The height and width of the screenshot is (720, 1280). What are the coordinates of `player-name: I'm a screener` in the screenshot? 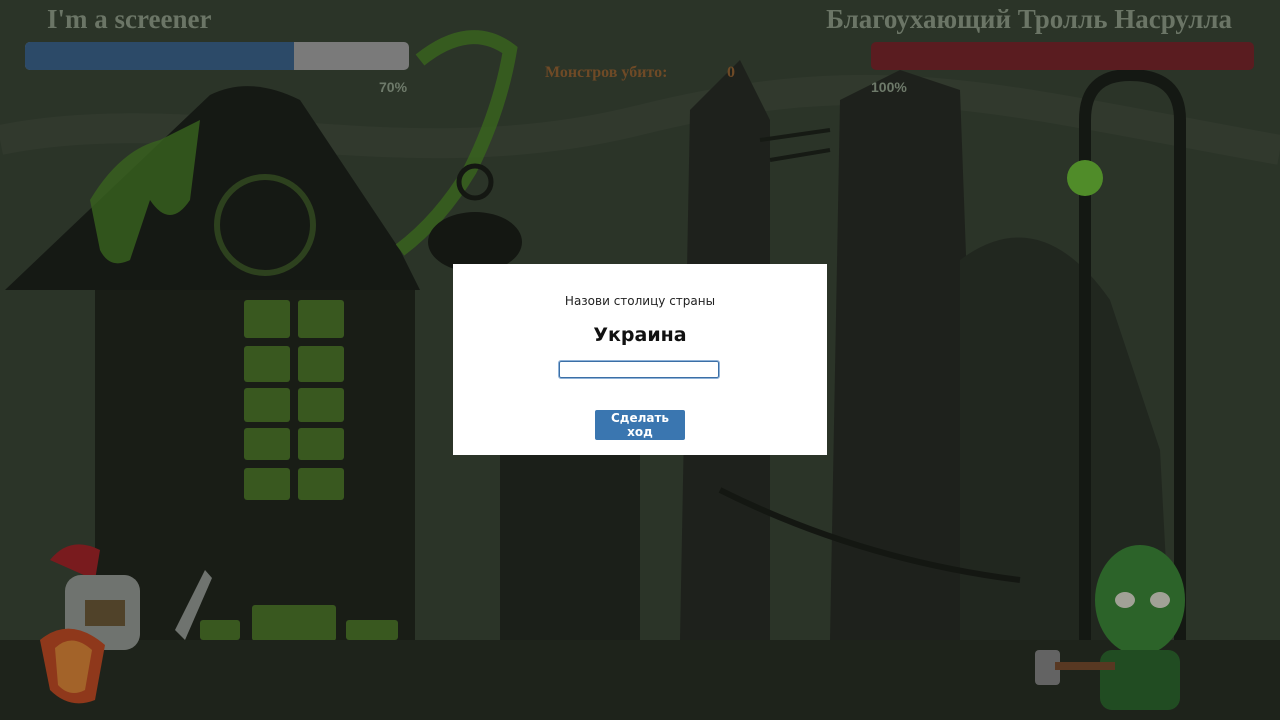 It's located at (129, 19).